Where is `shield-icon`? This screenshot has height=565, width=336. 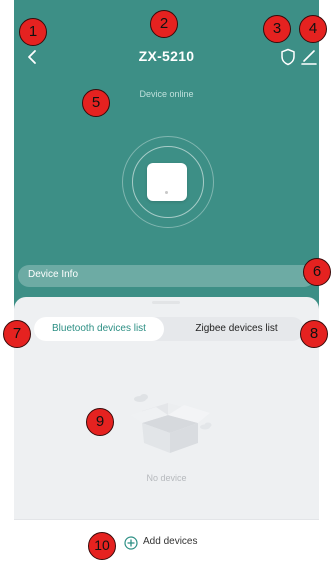
shield-icon is located at coordinates (288, 57).